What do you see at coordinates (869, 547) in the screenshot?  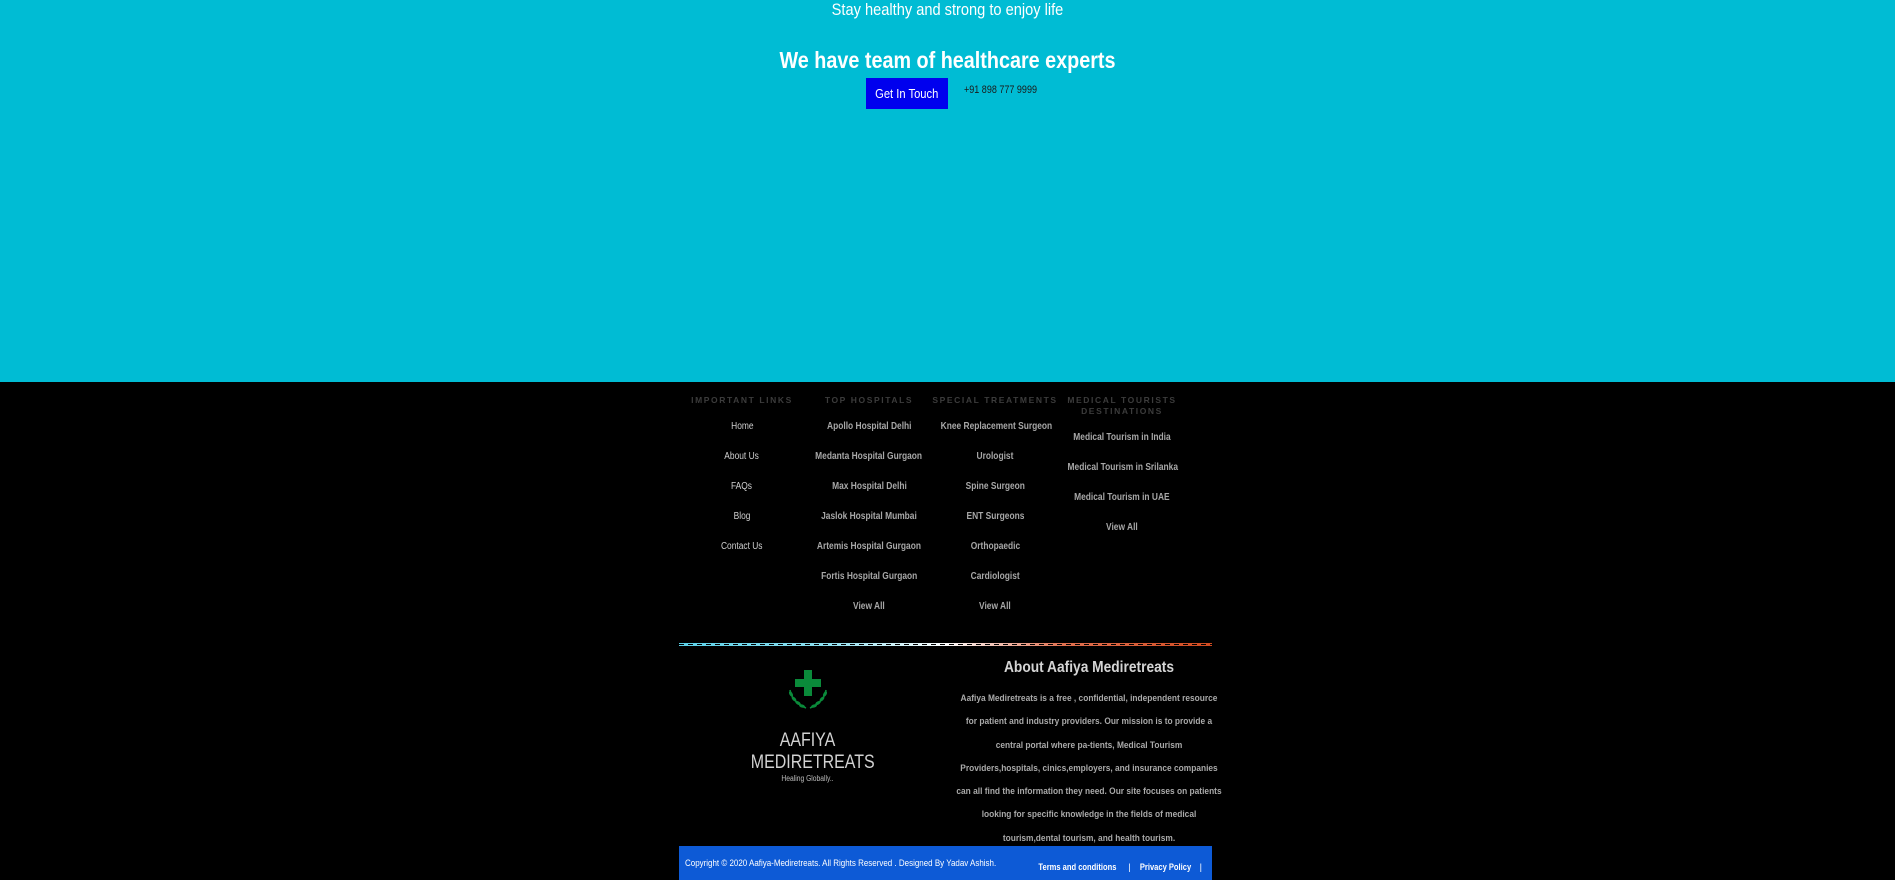 I see `footer-link-hospital: Artemis Hospital Gurgaon` at bounding box center [869, 547].